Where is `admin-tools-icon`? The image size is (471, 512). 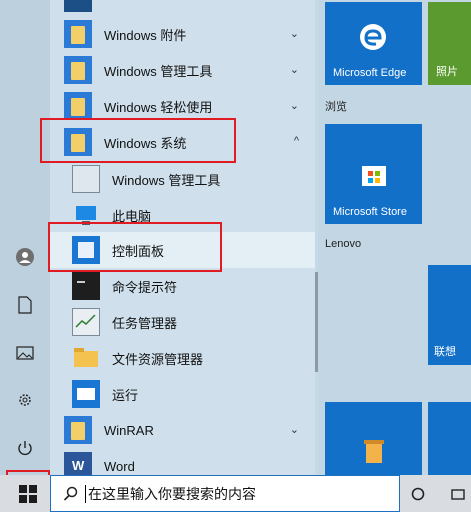 admin-tools-icon is located at coordinates (86, 179).